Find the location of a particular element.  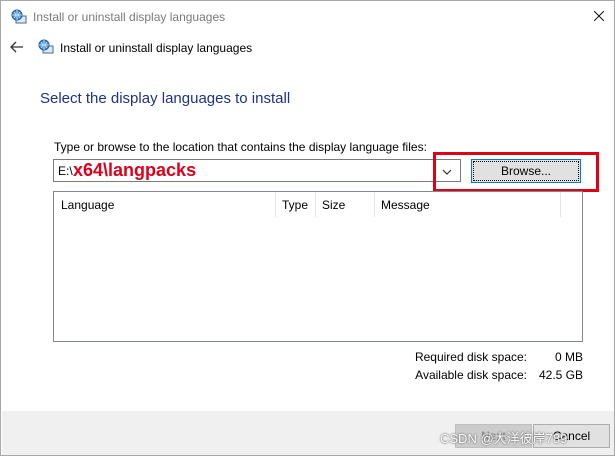

column-separator is located at coordinates (560, 204).